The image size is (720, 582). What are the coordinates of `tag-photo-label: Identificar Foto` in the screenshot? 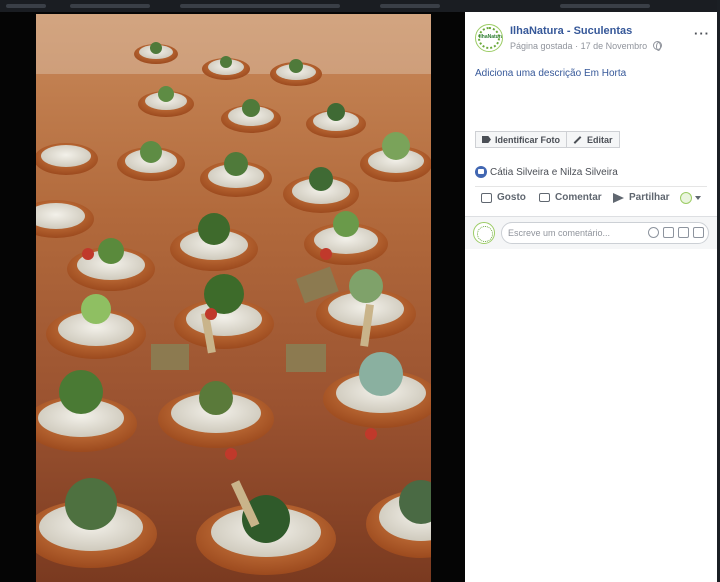 It's located at (527, 139).